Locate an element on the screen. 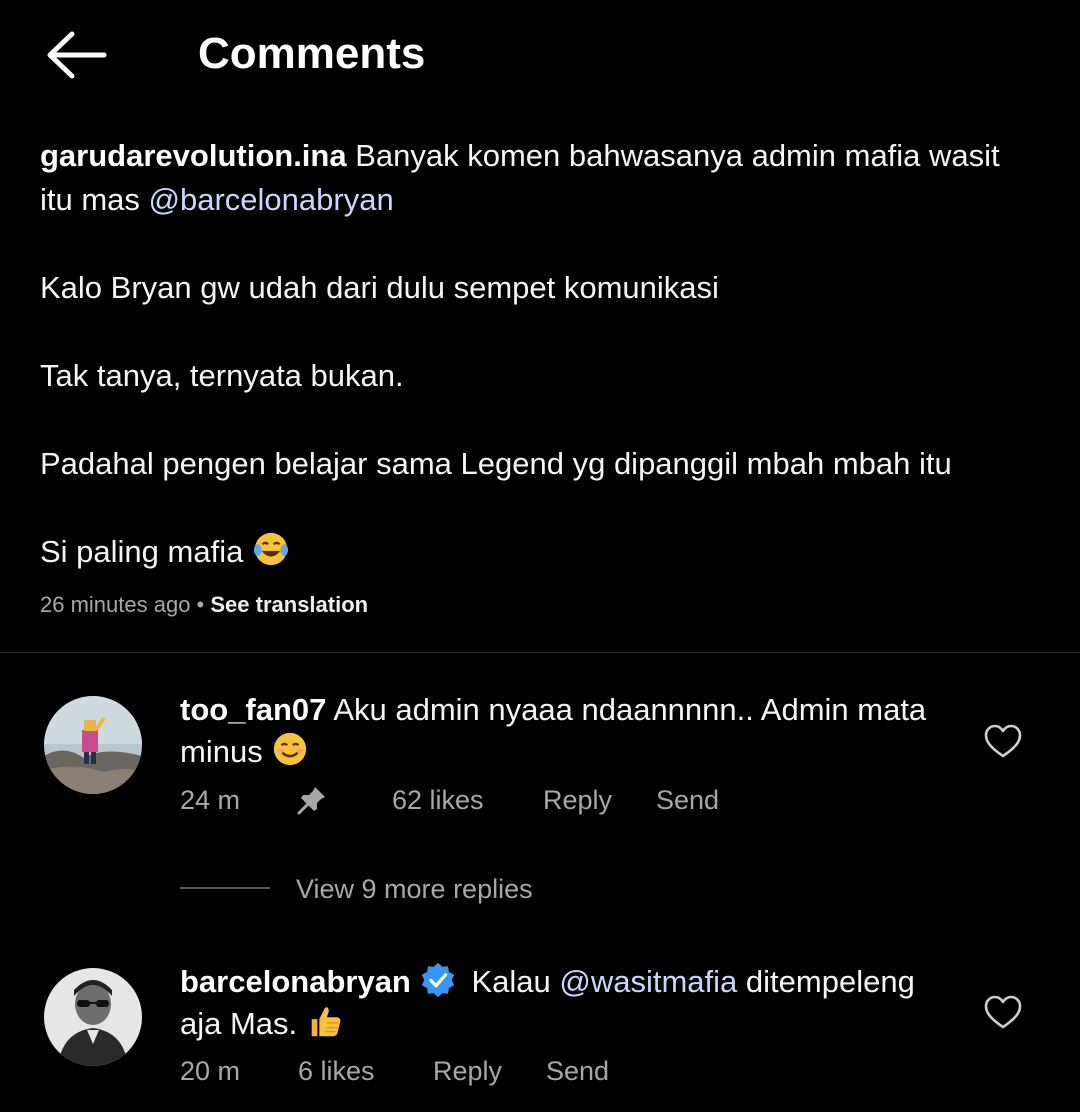 The width and height of the screenshot is (1080, 1112). comment-actions: 20 m 6 likes Reply Send is located at coordinates (430, 1071).